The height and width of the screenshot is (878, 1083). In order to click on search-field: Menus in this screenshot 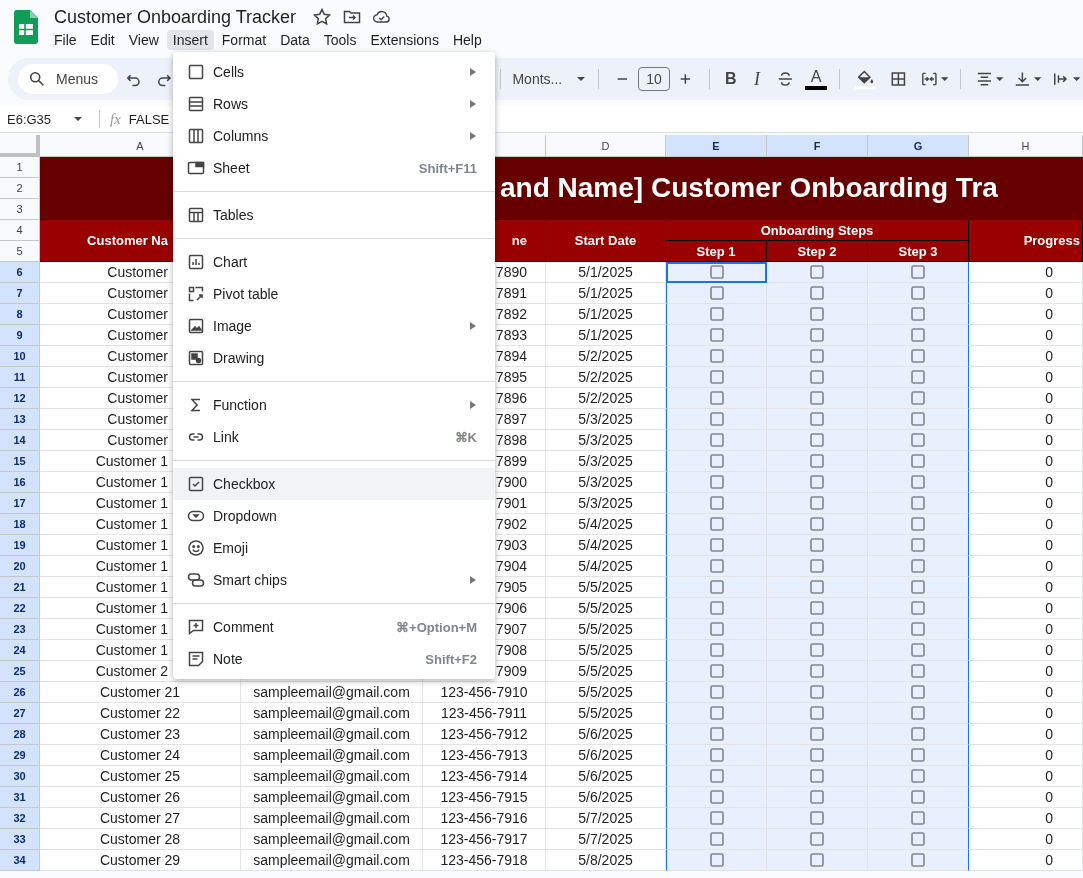, I will do `click(68, 79)`.